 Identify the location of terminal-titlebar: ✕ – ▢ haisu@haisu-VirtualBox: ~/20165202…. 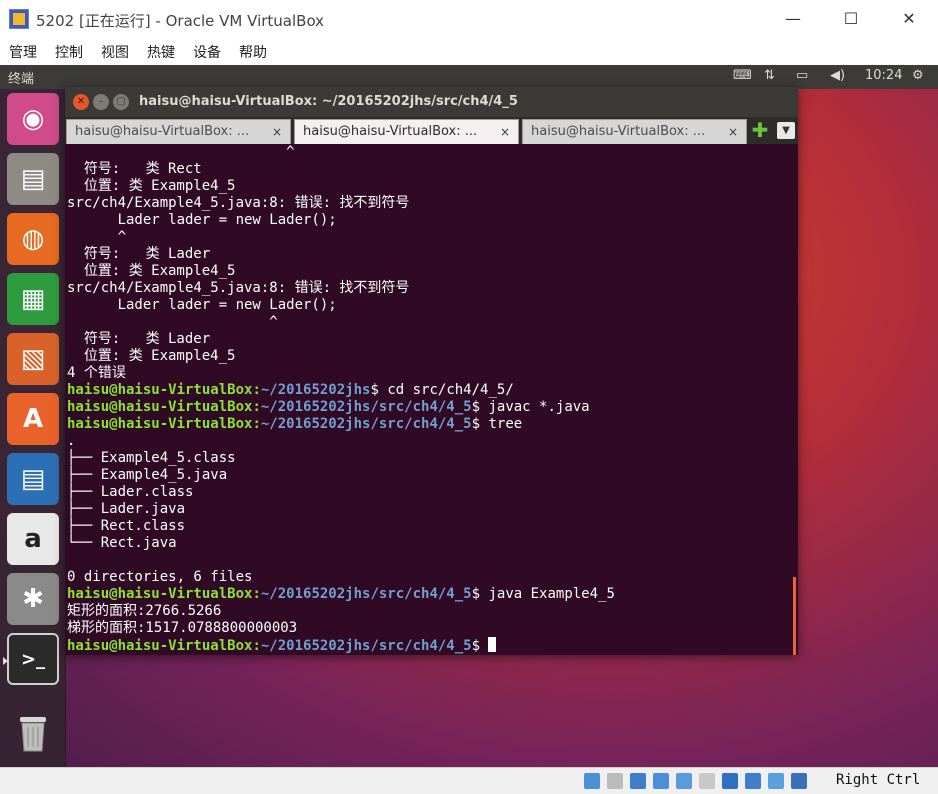
(431, 102).